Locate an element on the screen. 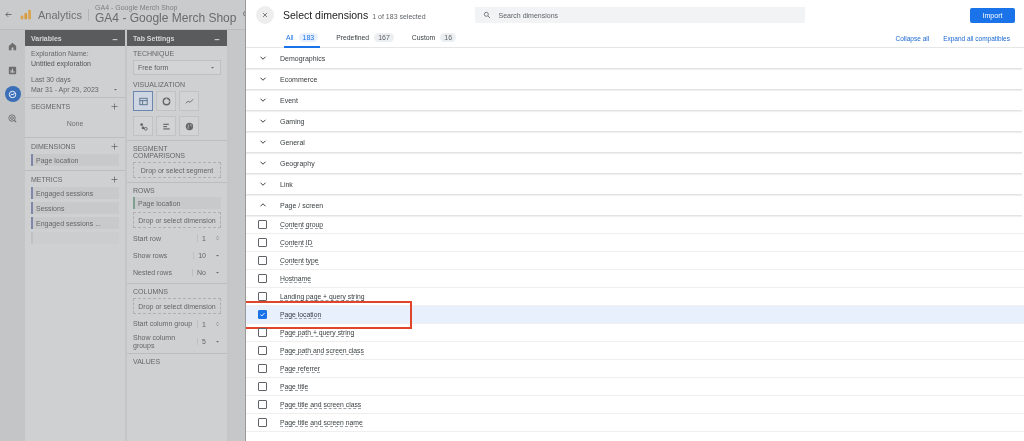 The width and height of the screenshot is (1024, 441). globe-icon is located at coordinates (189, 126).